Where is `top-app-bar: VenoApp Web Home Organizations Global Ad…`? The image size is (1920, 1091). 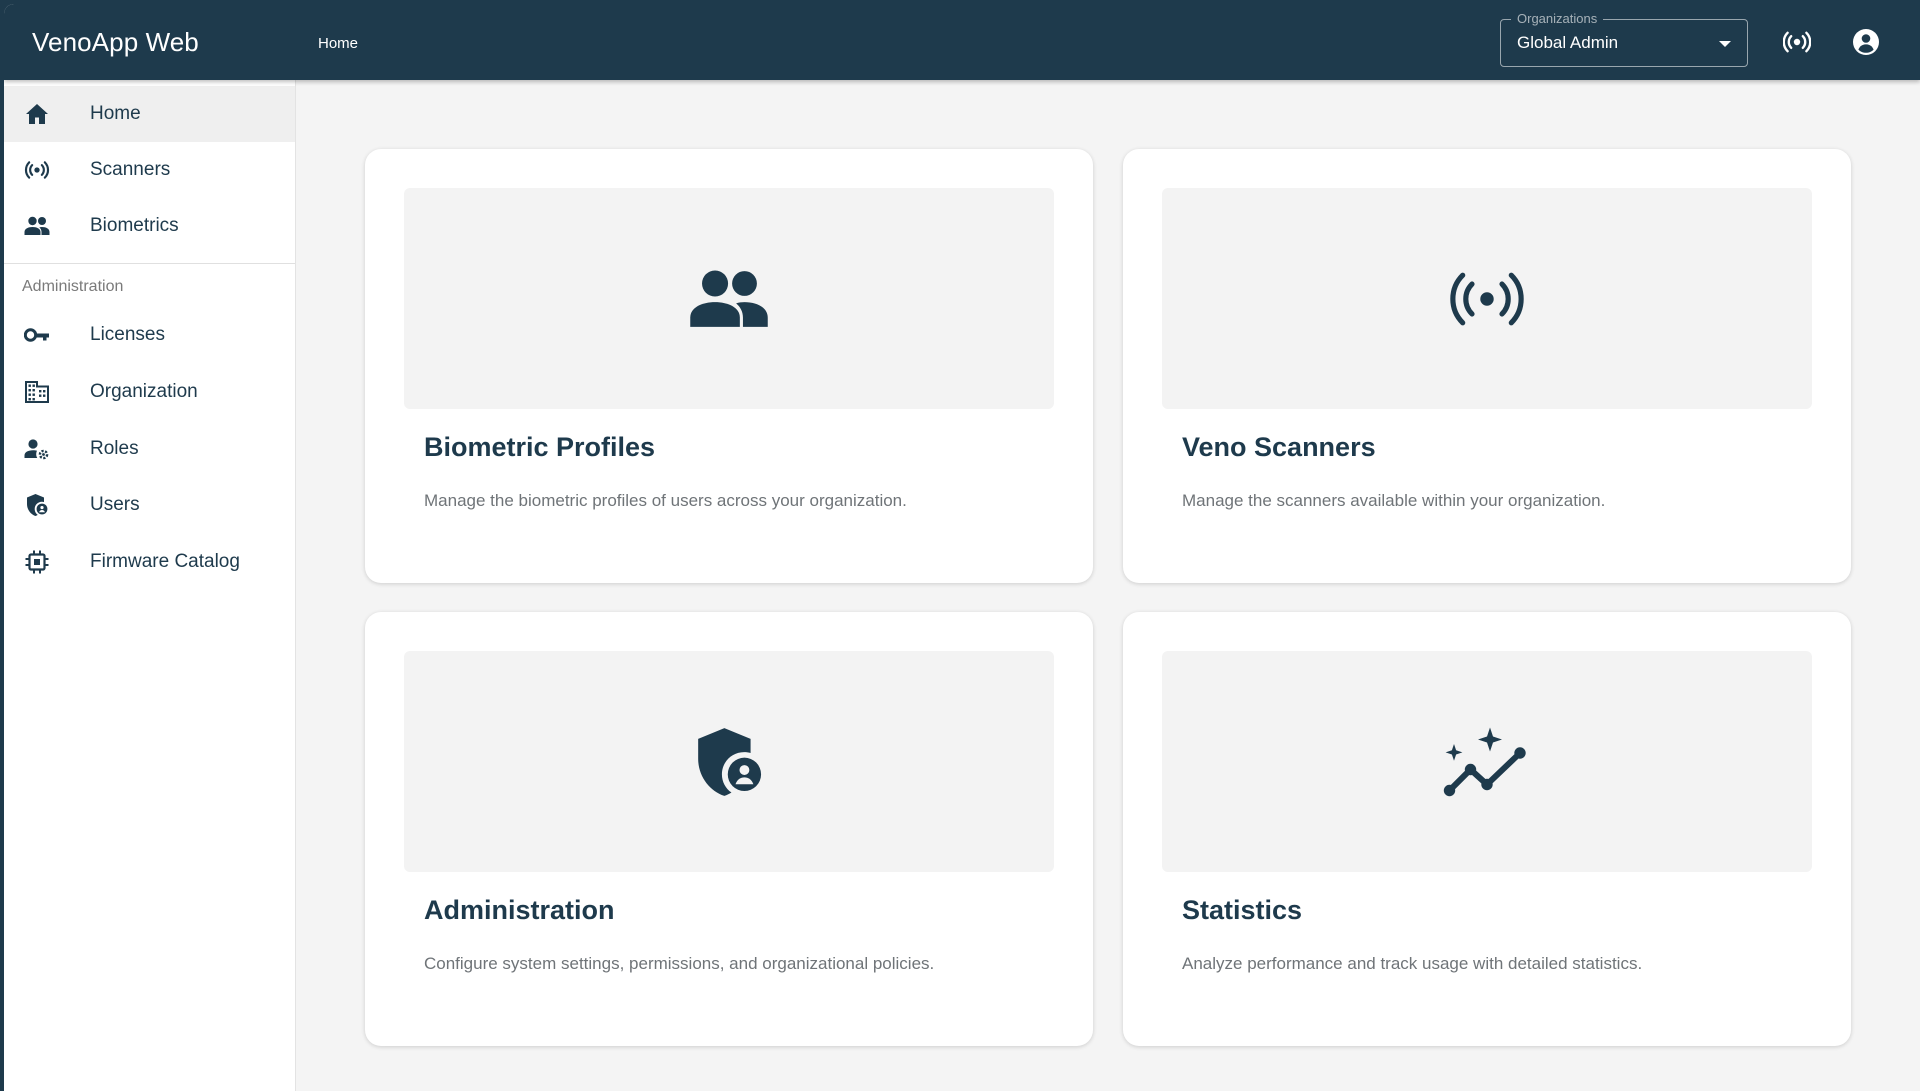 top-app-bar: VenoApp Web Home Organizations Global Ad… is located at coordinates (962, 42).